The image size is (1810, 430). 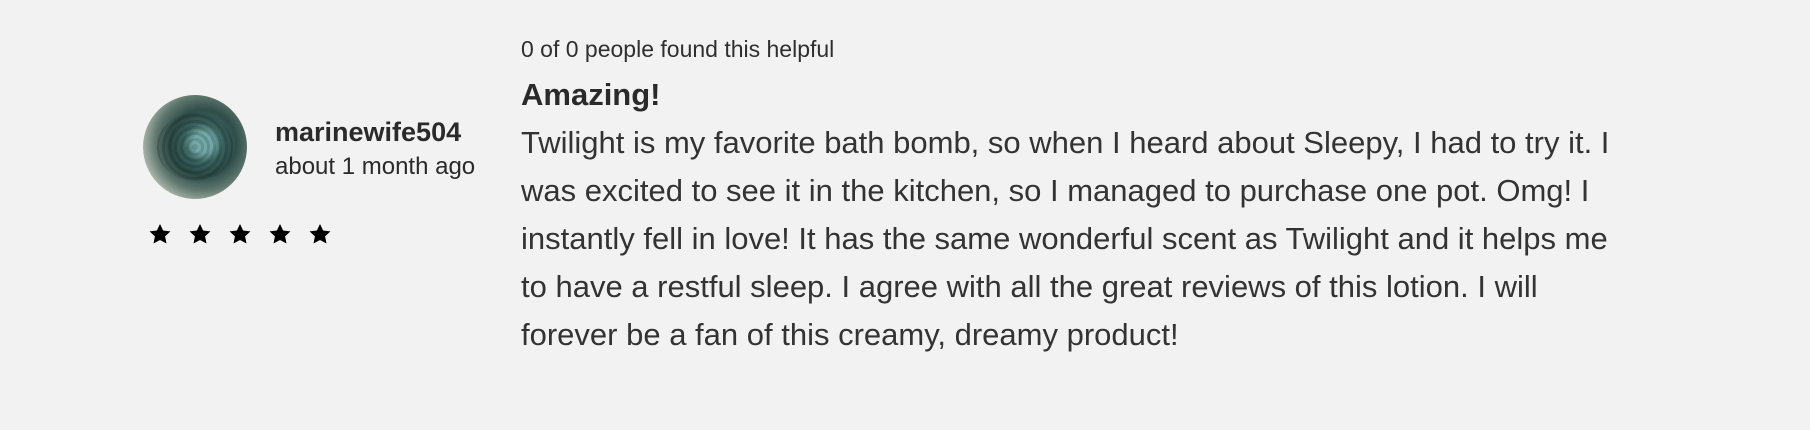 What do you see at coordinates (368, 132) in the screenshot?
I see `author-name: marinewife504` at bounding box center [368, 132].